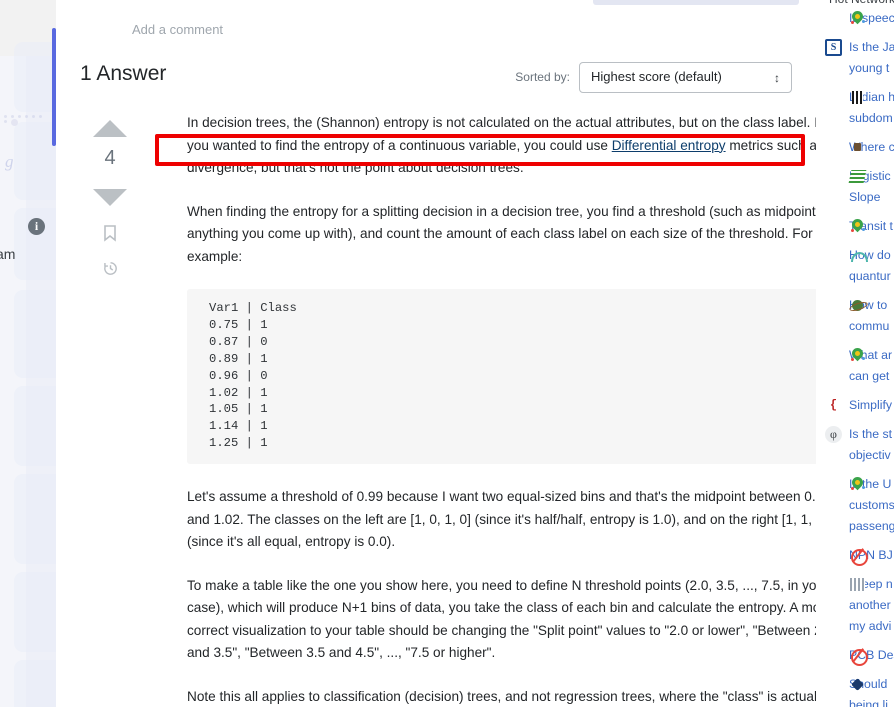  Describe the element at coordinates (859, 605) in the screenshot. I see `hot-question-item: I keep n another my advi` at that location.